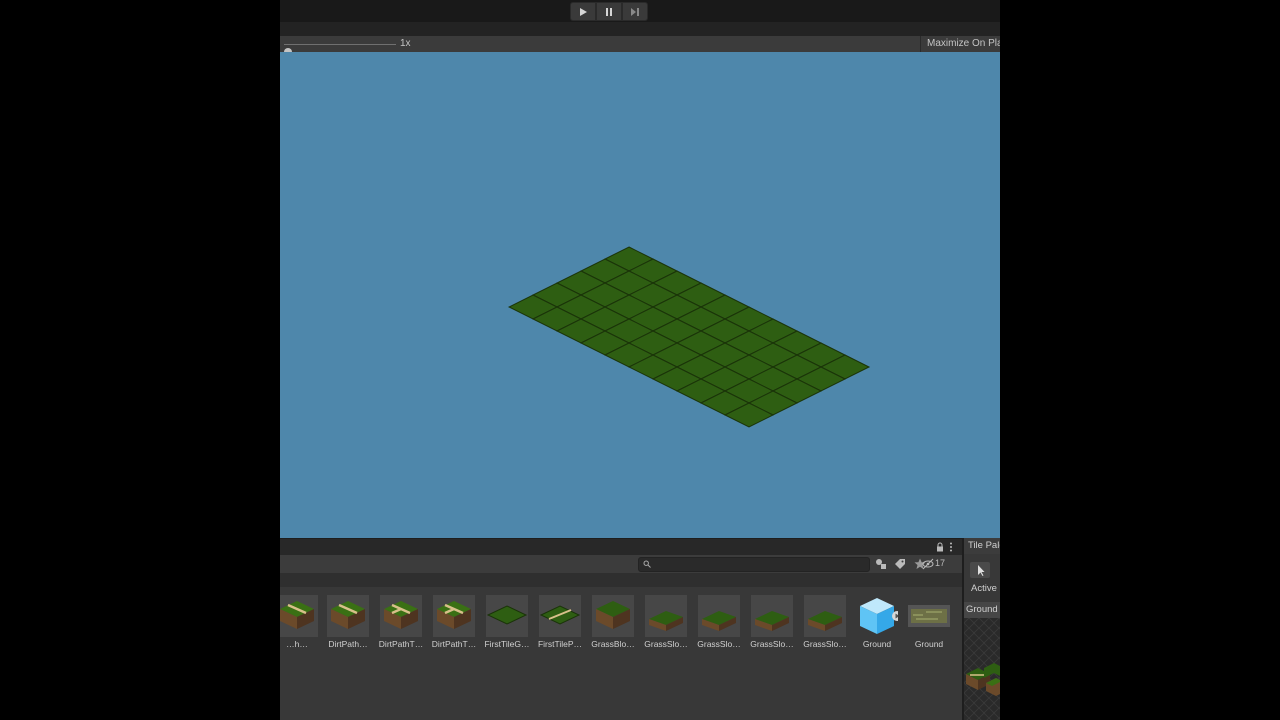 The image size is (1280, 720). Describe the element at coordinates (881, 564) in the screenshot. I see `filter-by-type-icon` at that location.